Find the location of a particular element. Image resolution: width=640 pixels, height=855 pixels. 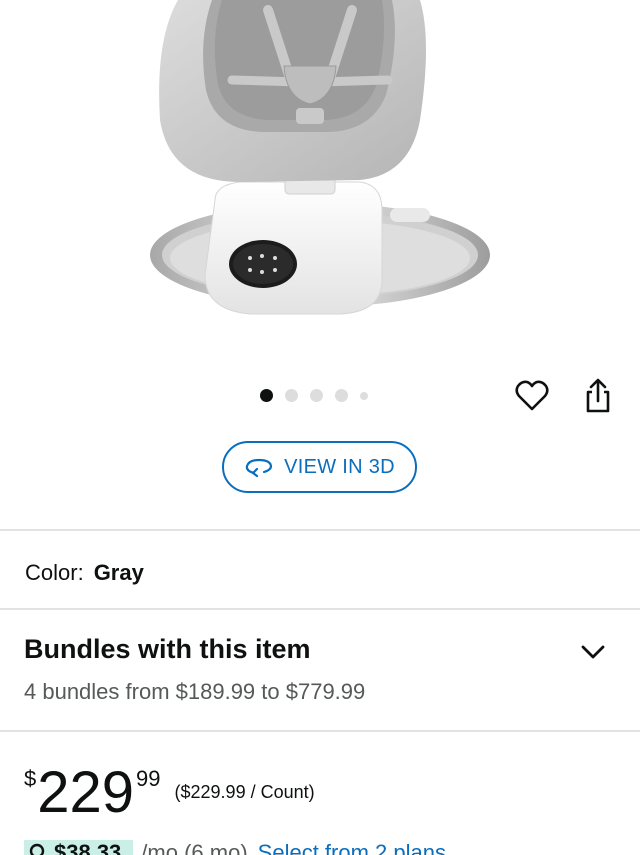

share-icon is located at coordinates (598, 395).